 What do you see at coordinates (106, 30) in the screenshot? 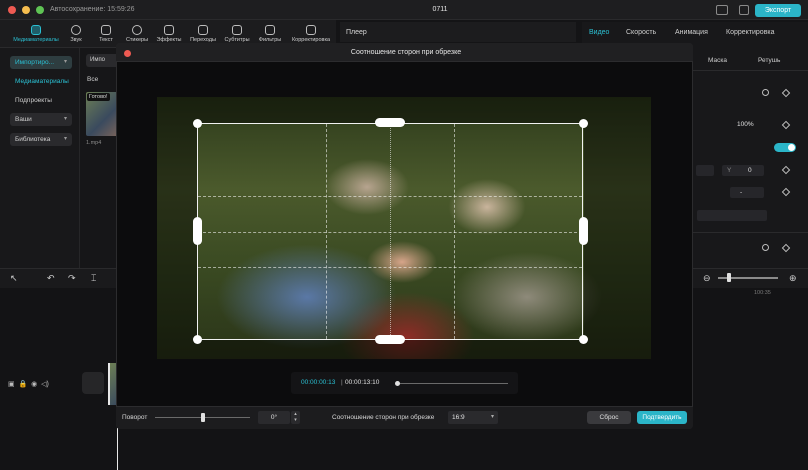
I see `text-icon` at bounding box center [106, 30].